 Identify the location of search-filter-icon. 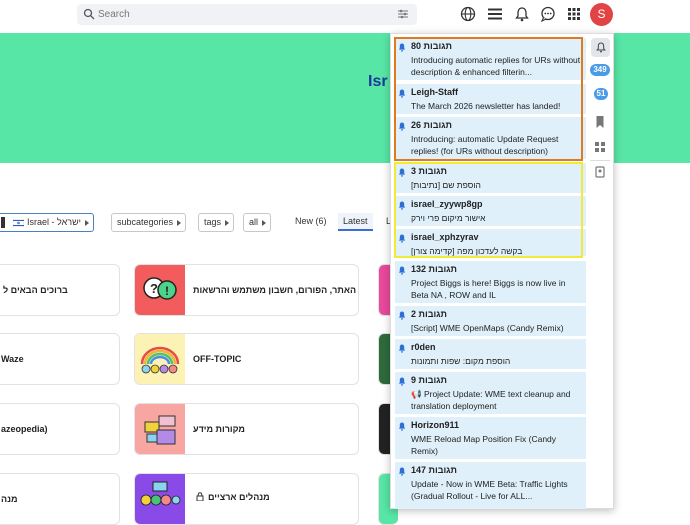
(403, 14).